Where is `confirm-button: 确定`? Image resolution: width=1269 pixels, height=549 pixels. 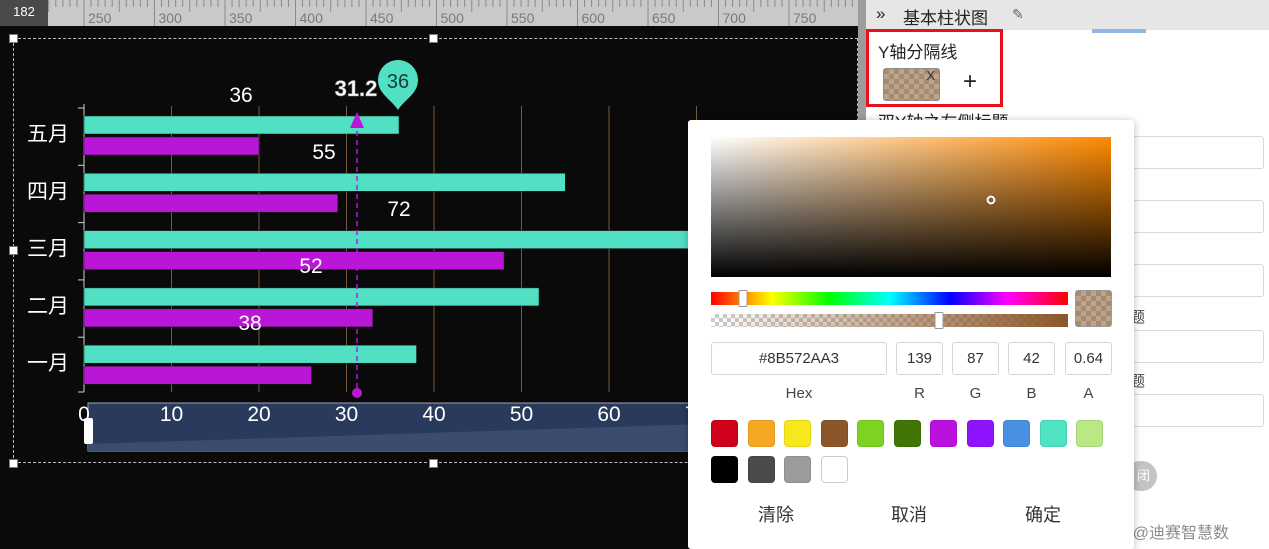
confirm-button: 确定 is located at coordinates (1043, 514).